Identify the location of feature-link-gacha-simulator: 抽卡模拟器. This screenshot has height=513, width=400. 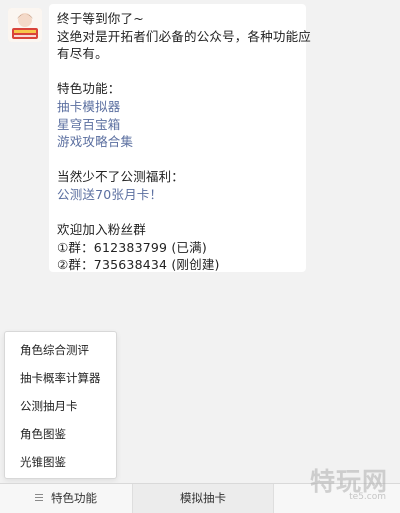
(89, 106).